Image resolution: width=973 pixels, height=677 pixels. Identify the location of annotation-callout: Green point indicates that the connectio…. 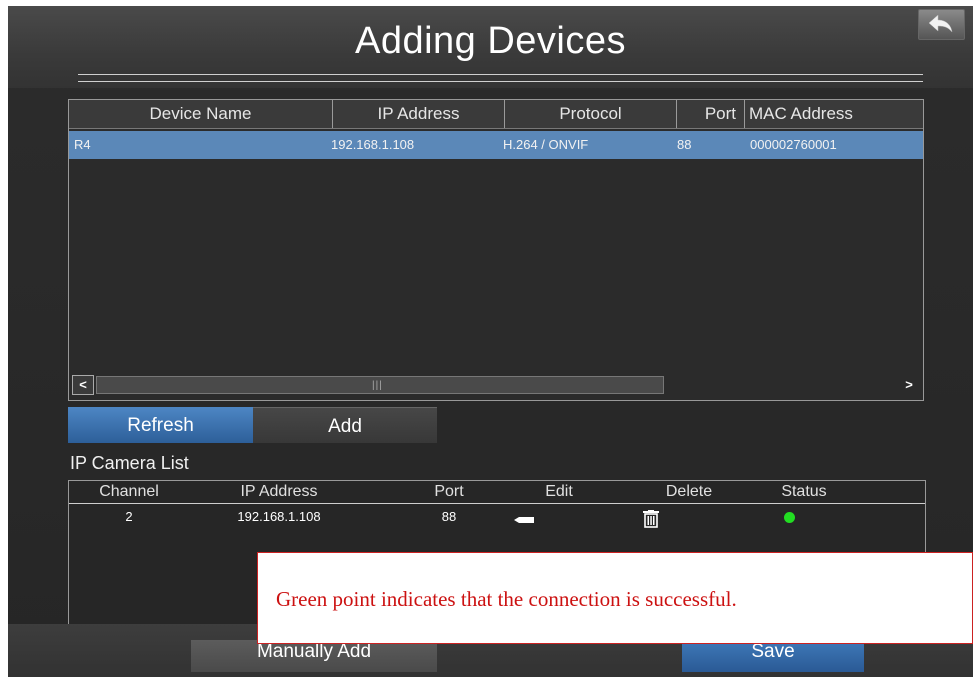
(615, 598).